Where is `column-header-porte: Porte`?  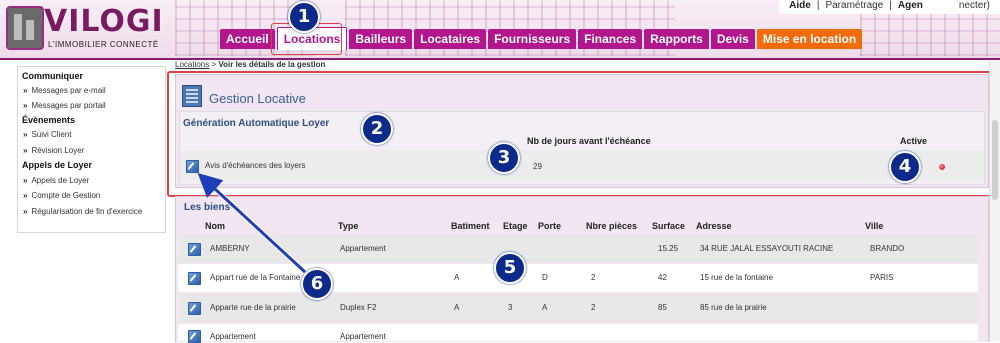
column-header-porte: Porte is located at coordinates (550, 226).